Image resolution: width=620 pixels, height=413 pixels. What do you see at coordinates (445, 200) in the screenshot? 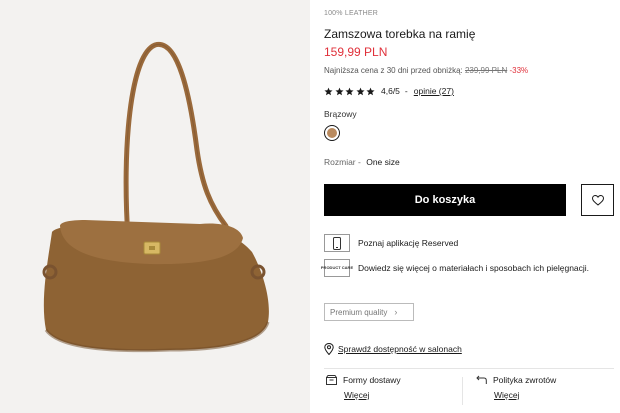
I see `add-to-cart-button: Do koszyka` at bounding box center [445, 200].